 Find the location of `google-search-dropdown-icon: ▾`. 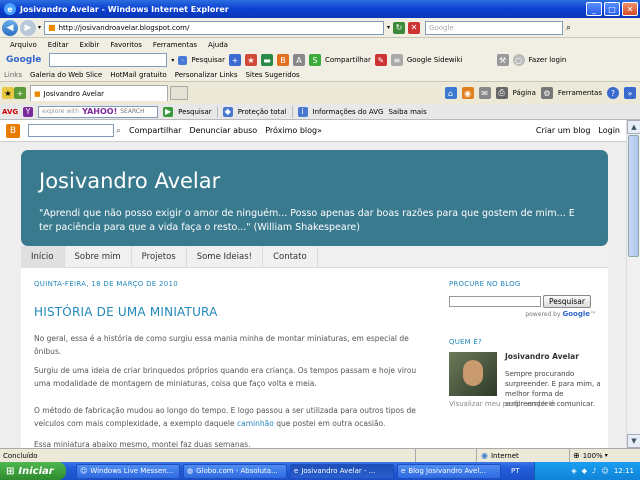

google-search-dropdown-icon: ▾ is located at coordinates (172, 60).